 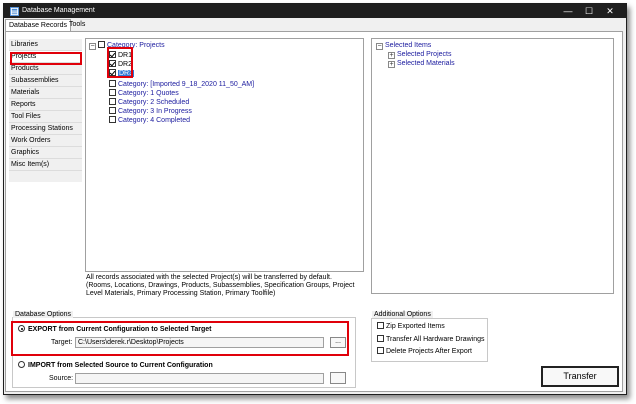 I want to click on tree-category-label: Category: 3 In Progress, so click(x=155, y=111).